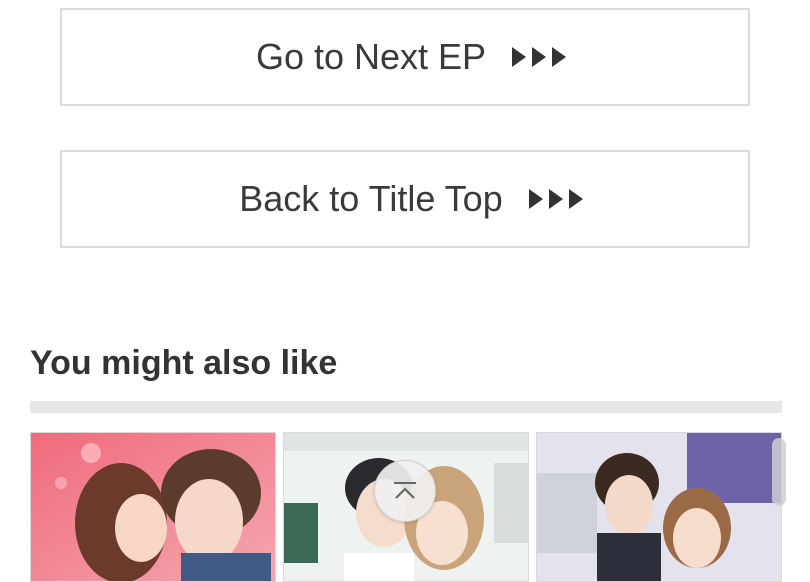 This screenshot has width=810, height=582. I want to click on next-episode-label: Go to Next EP, so click(371, 56).